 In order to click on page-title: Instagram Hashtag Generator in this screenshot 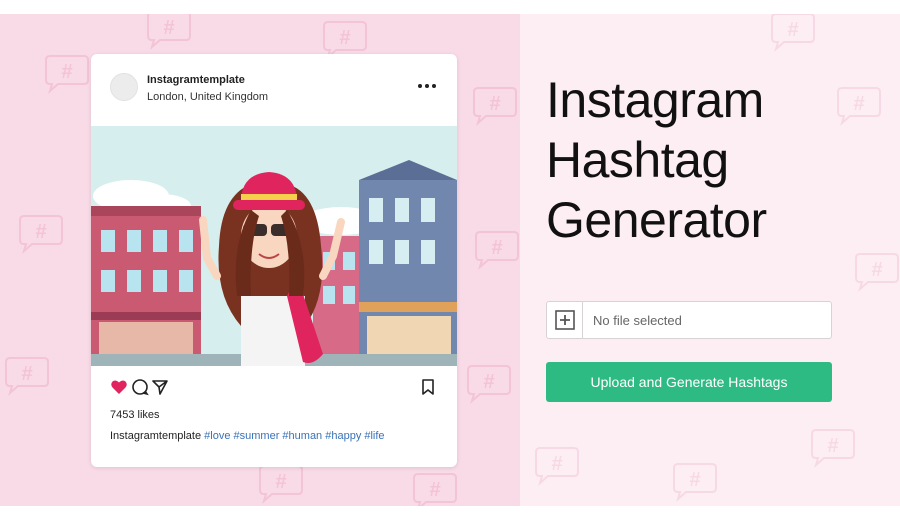, I will do `click(711, 160)`.